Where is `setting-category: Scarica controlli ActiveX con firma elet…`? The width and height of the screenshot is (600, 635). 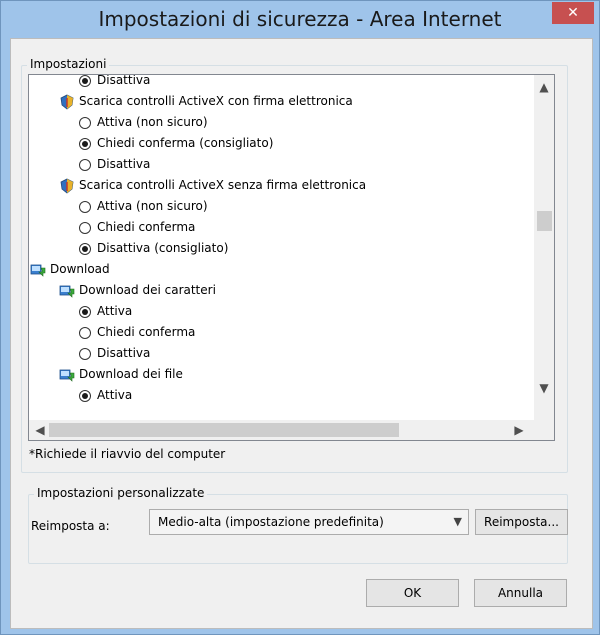 setting-category: Scarica controlli ActiveX con firma elet… is located at coordinates (206, 101).